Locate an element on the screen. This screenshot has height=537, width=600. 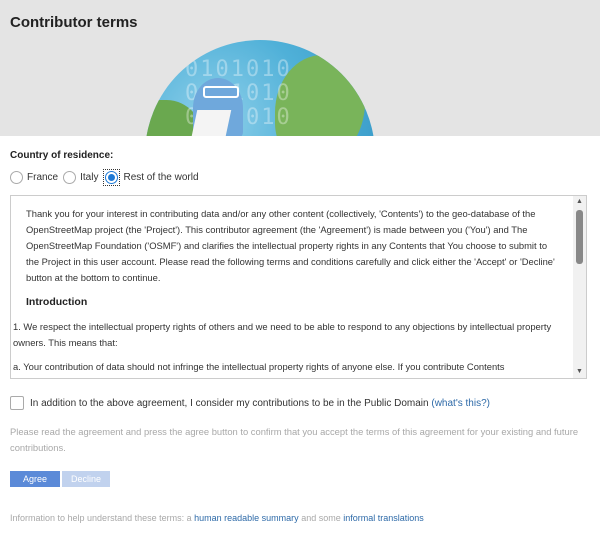
informal-translations-link: informal translations is located at coordinates (383, 518).